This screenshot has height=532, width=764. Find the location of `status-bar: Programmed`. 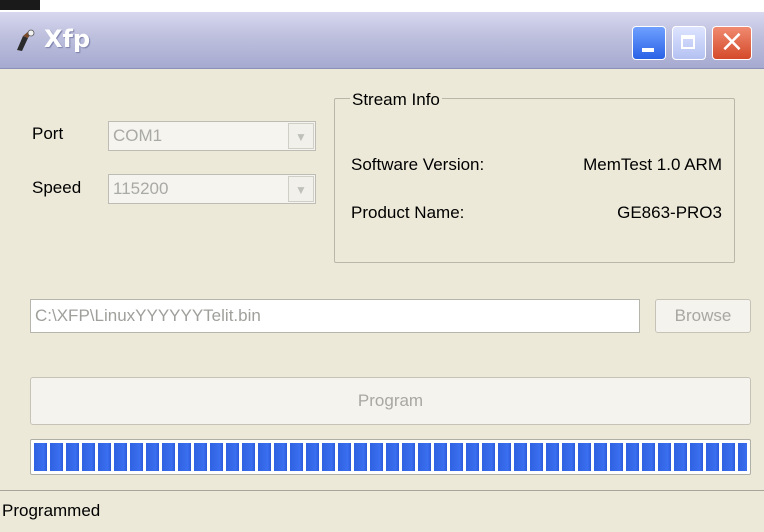

status-bar: Programmed is located at coordinates (382, 511).